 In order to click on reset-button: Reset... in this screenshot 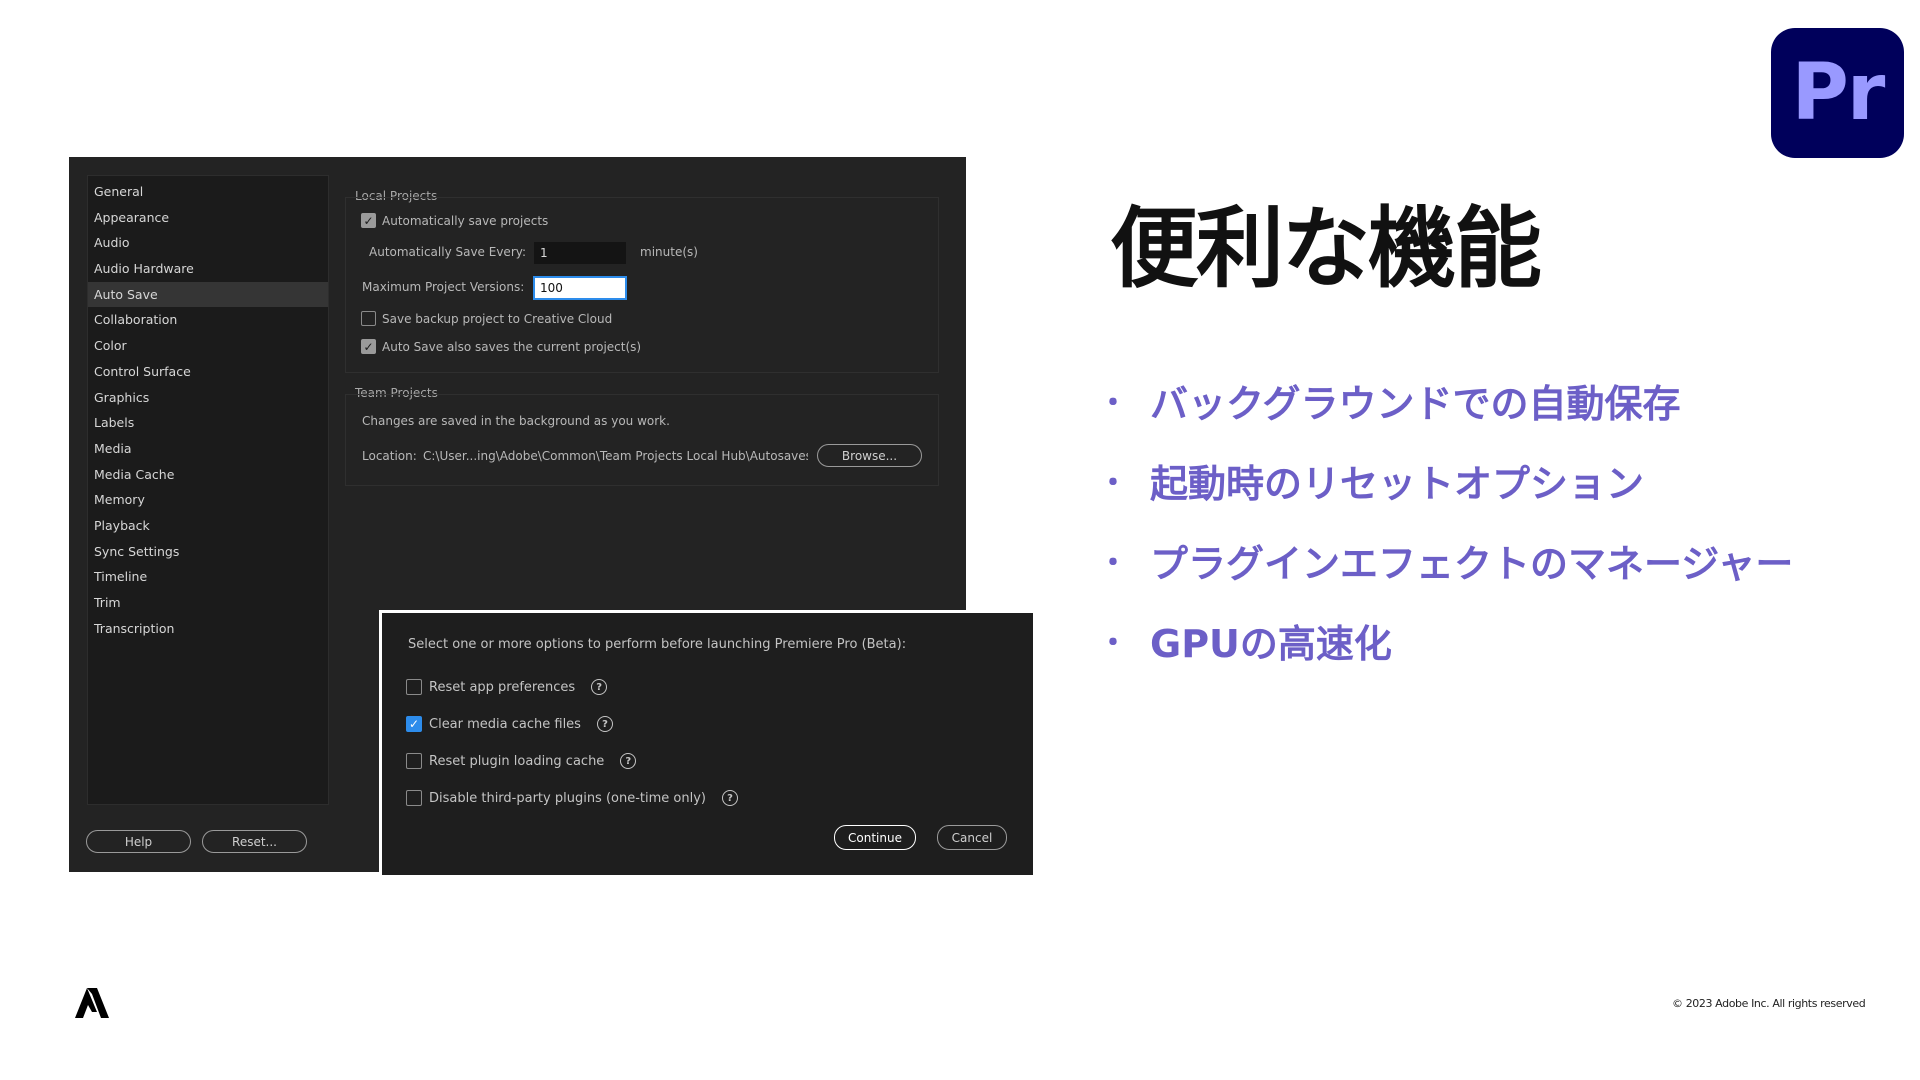, I will do `click(254, 841)`.